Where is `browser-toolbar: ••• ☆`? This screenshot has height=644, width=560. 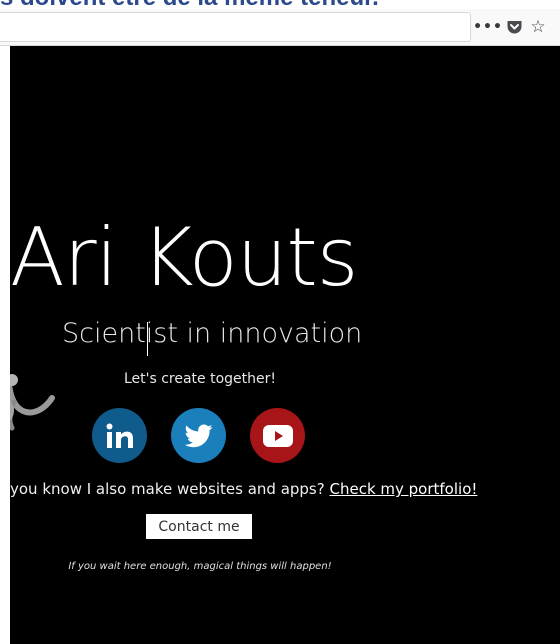 browser-toolbar: ••• ☆ is located at coordinates (280, 27).